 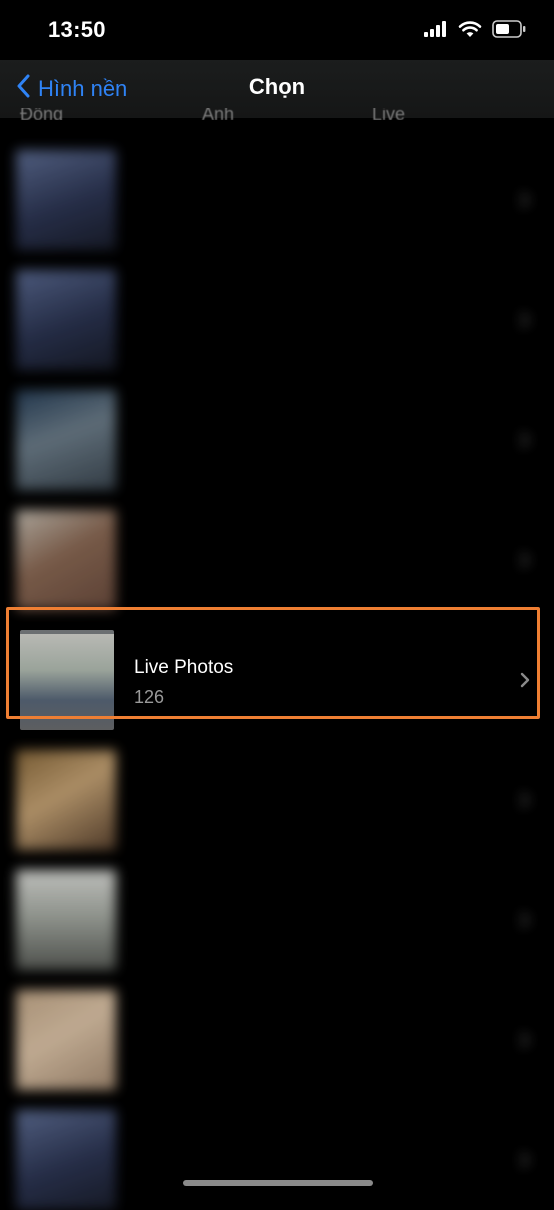 What do you see at coordinates (388, 114) in the screenshot?
I see `tab-live: Live` at bounding box center [388, 114].